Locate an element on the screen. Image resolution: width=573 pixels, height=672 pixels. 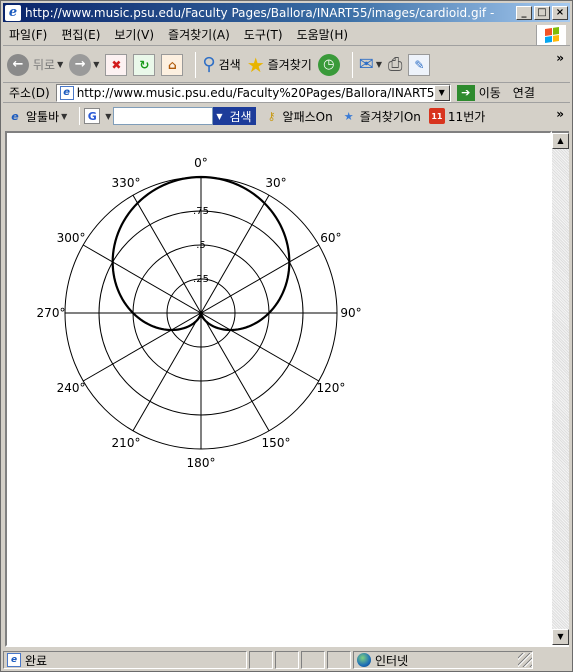
angle-label: 90° is located at coordinates (350, 313).